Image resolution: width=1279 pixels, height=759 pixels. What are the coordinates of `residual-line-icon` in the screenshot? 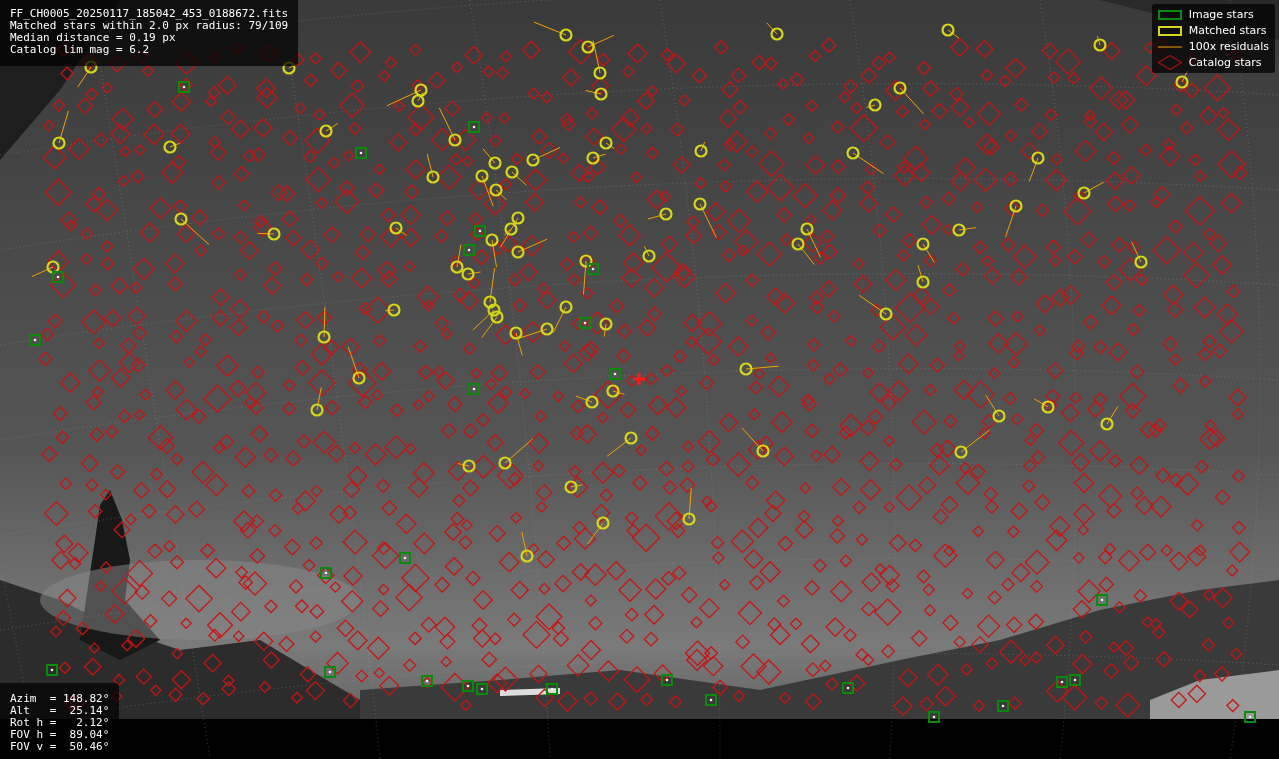 It's located at (1169, 46).